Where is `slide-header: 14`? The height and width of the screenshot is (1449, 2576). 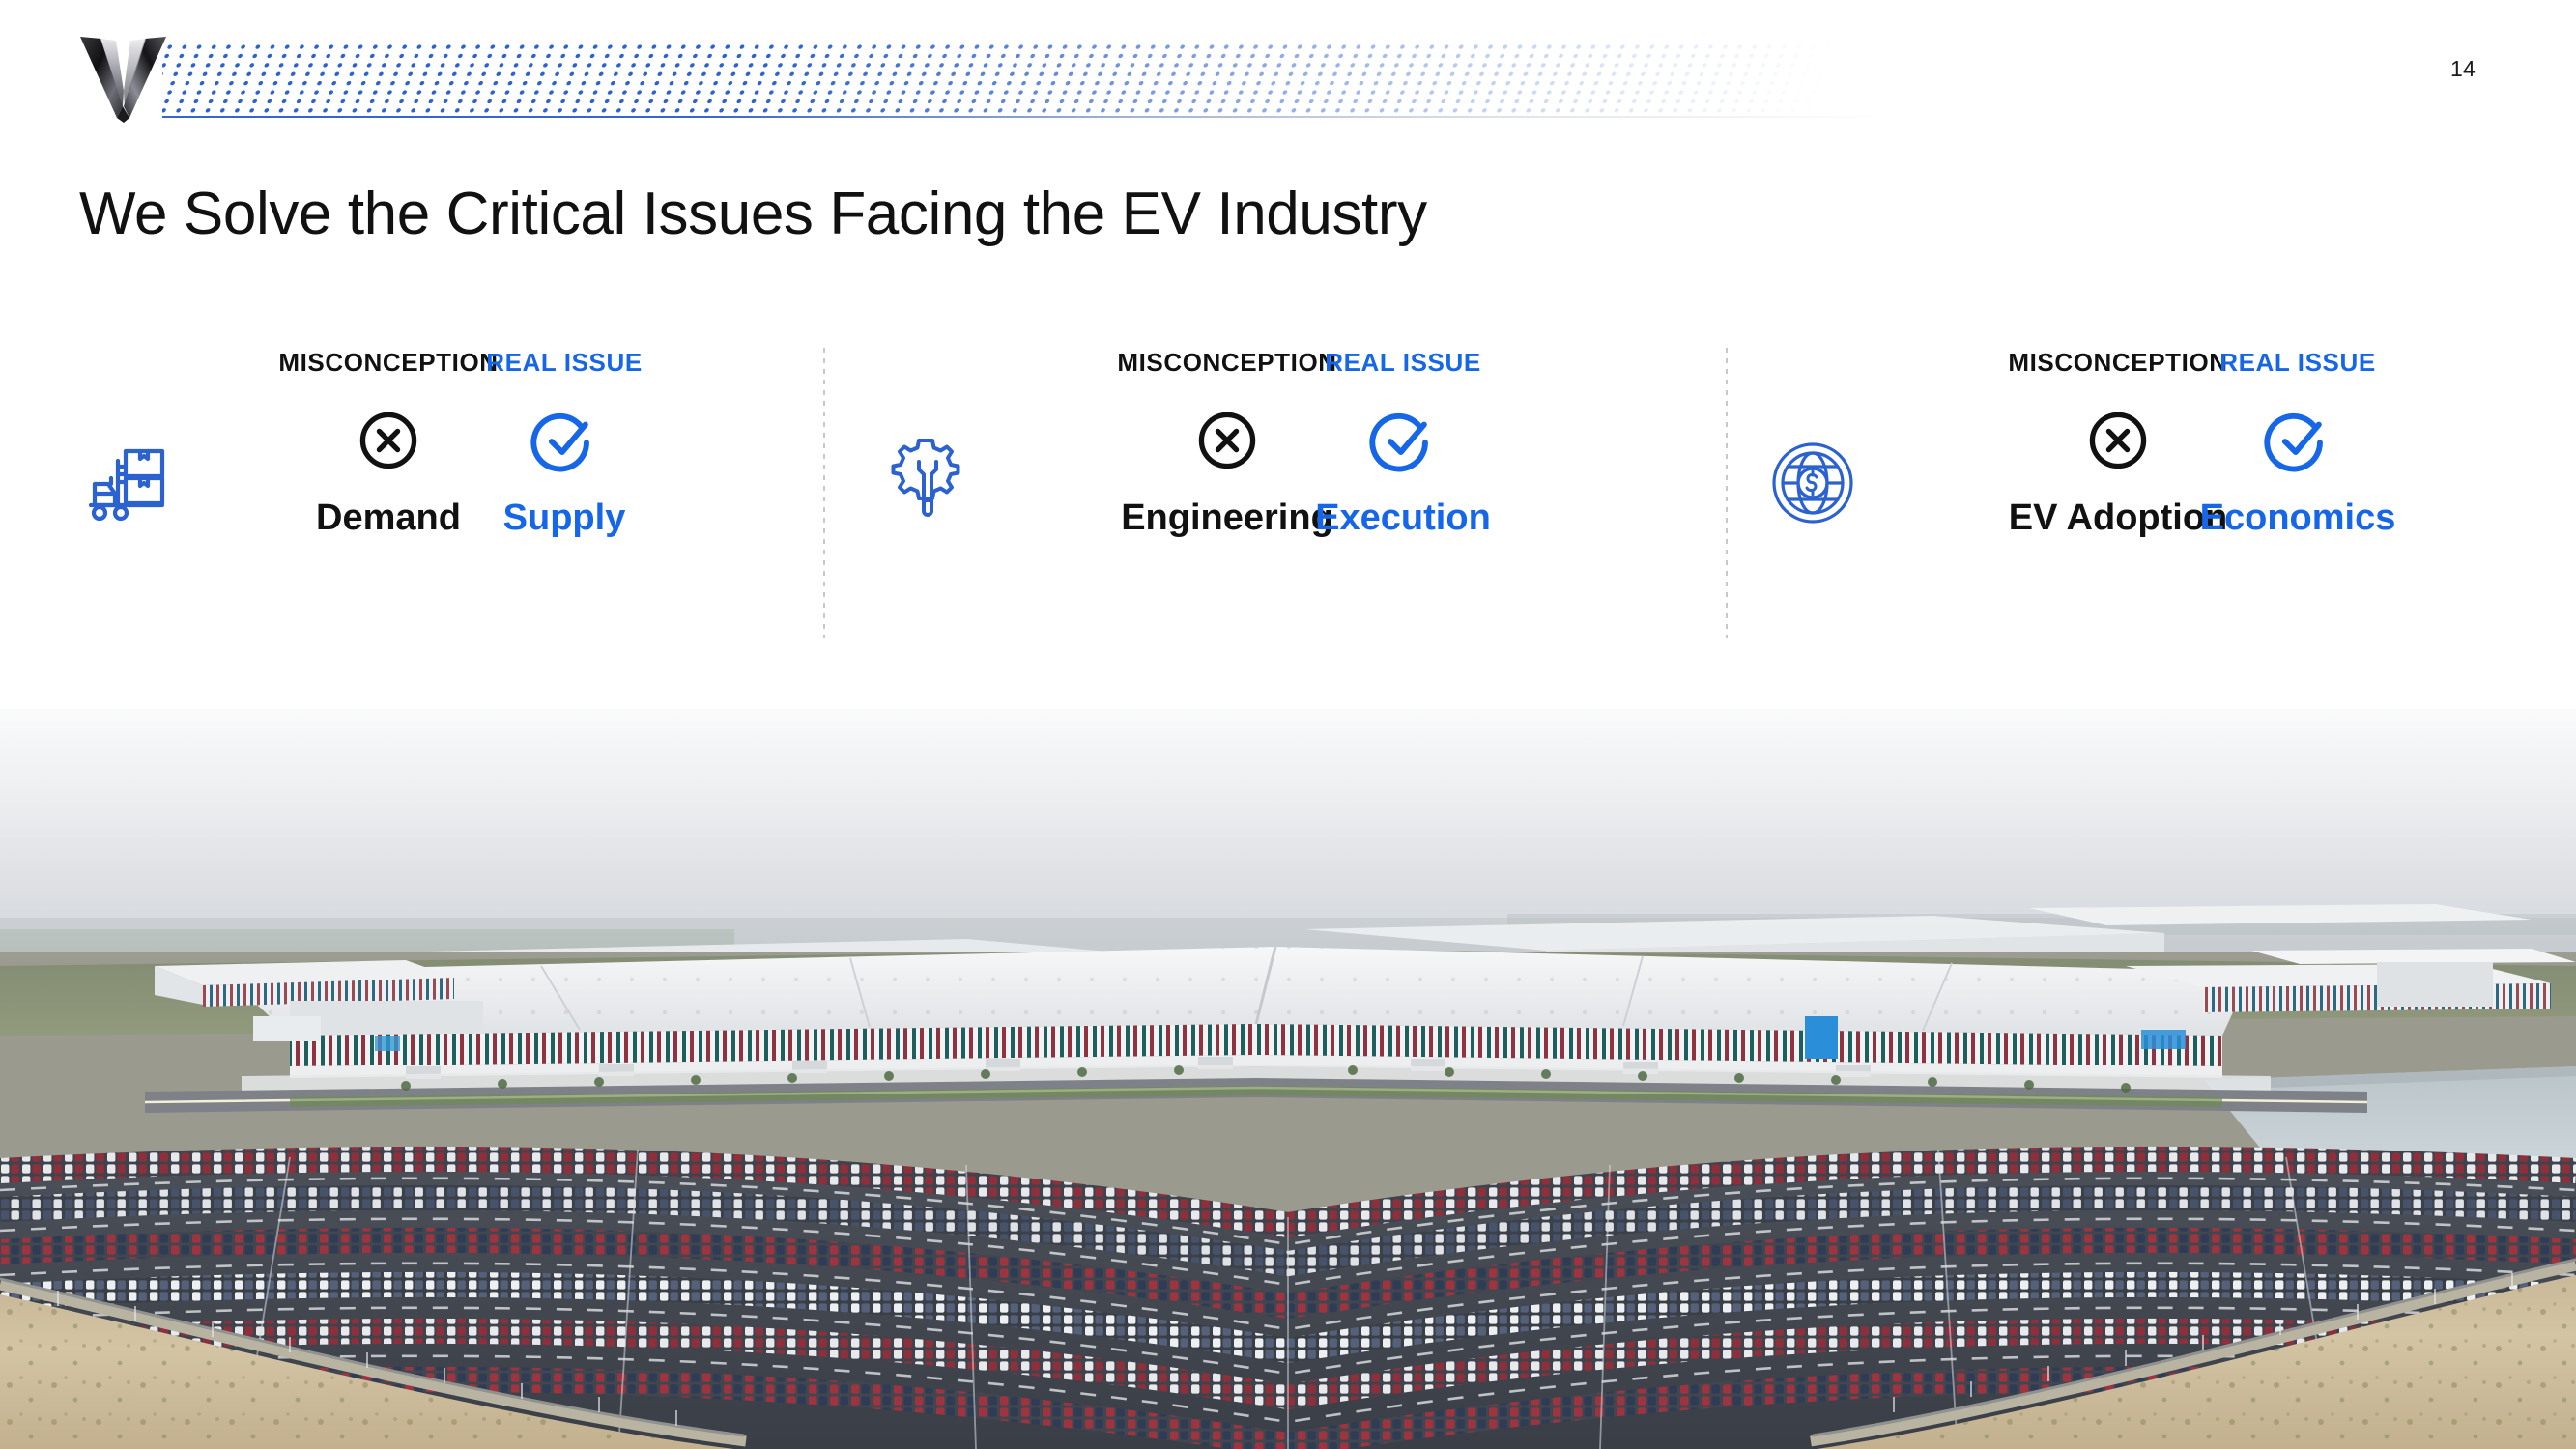 slide-header: 14 is located at coordinates (1288, 72).